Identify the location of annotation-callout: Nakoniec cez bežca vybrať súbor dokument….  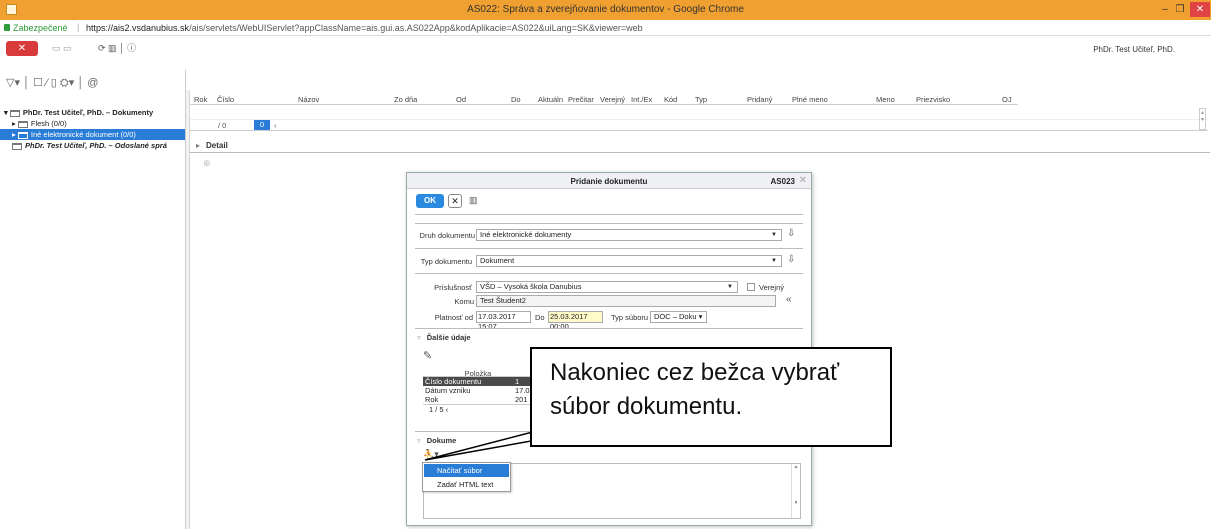
(711, 397).